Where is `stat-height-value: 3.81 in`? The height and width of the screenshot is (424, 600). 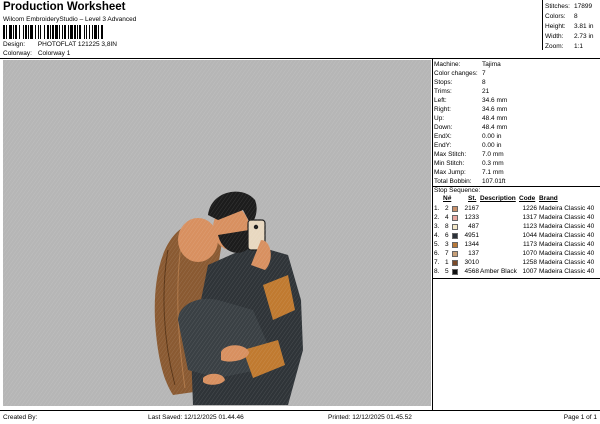
stat-height-value: 3.81 in is located at coordinates (584, 26).